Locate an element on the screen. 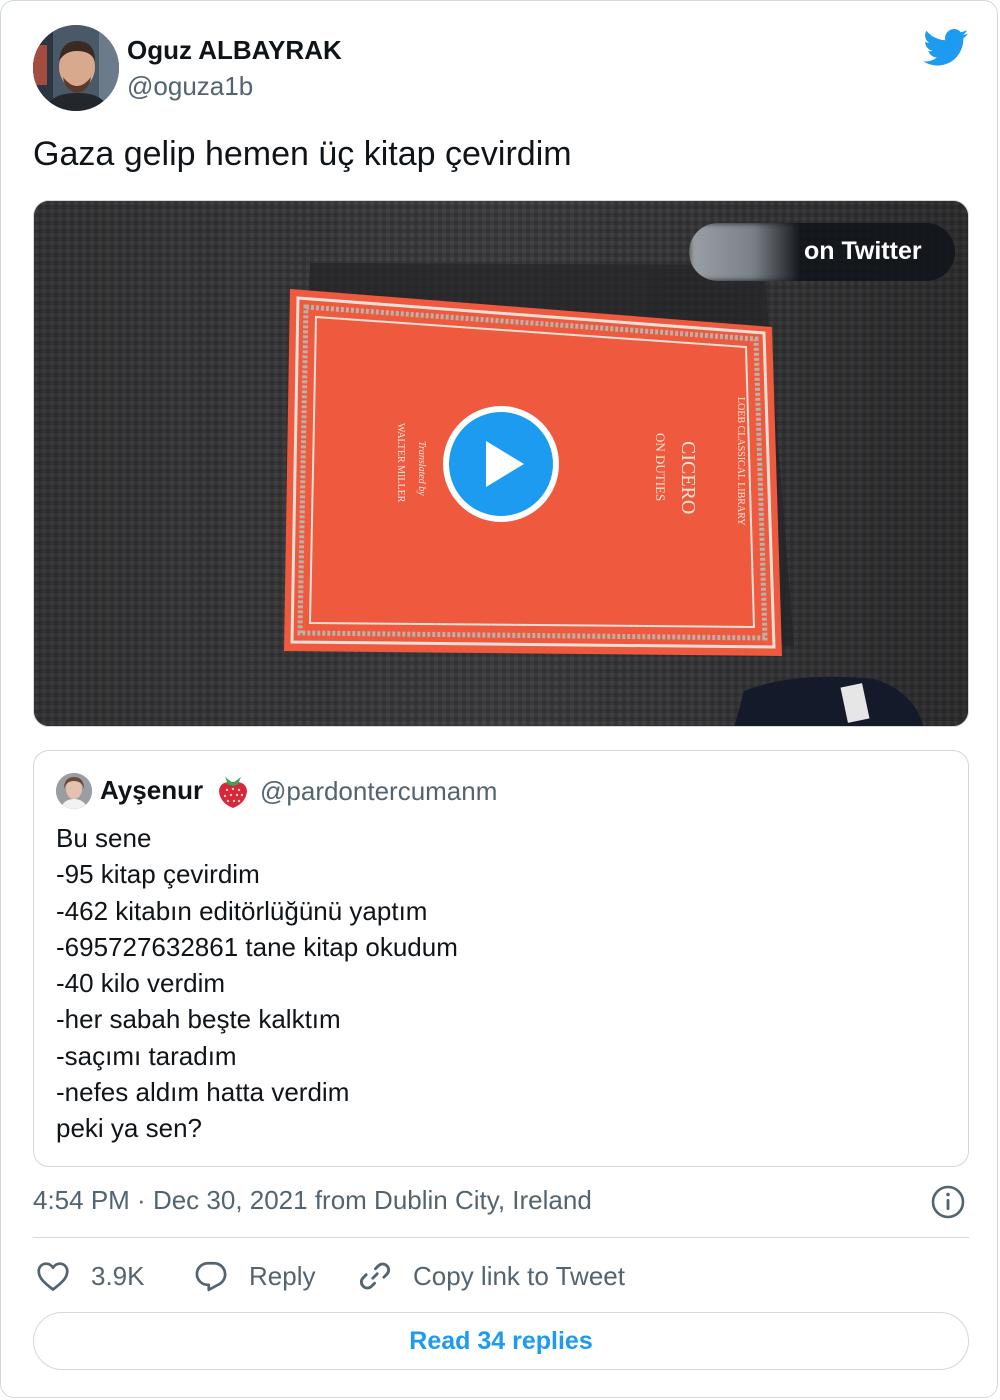 The width and height of the screenshot is (1000, 1400). quoted-line: -saçımı taradım is located at coordinates (146, 1055).